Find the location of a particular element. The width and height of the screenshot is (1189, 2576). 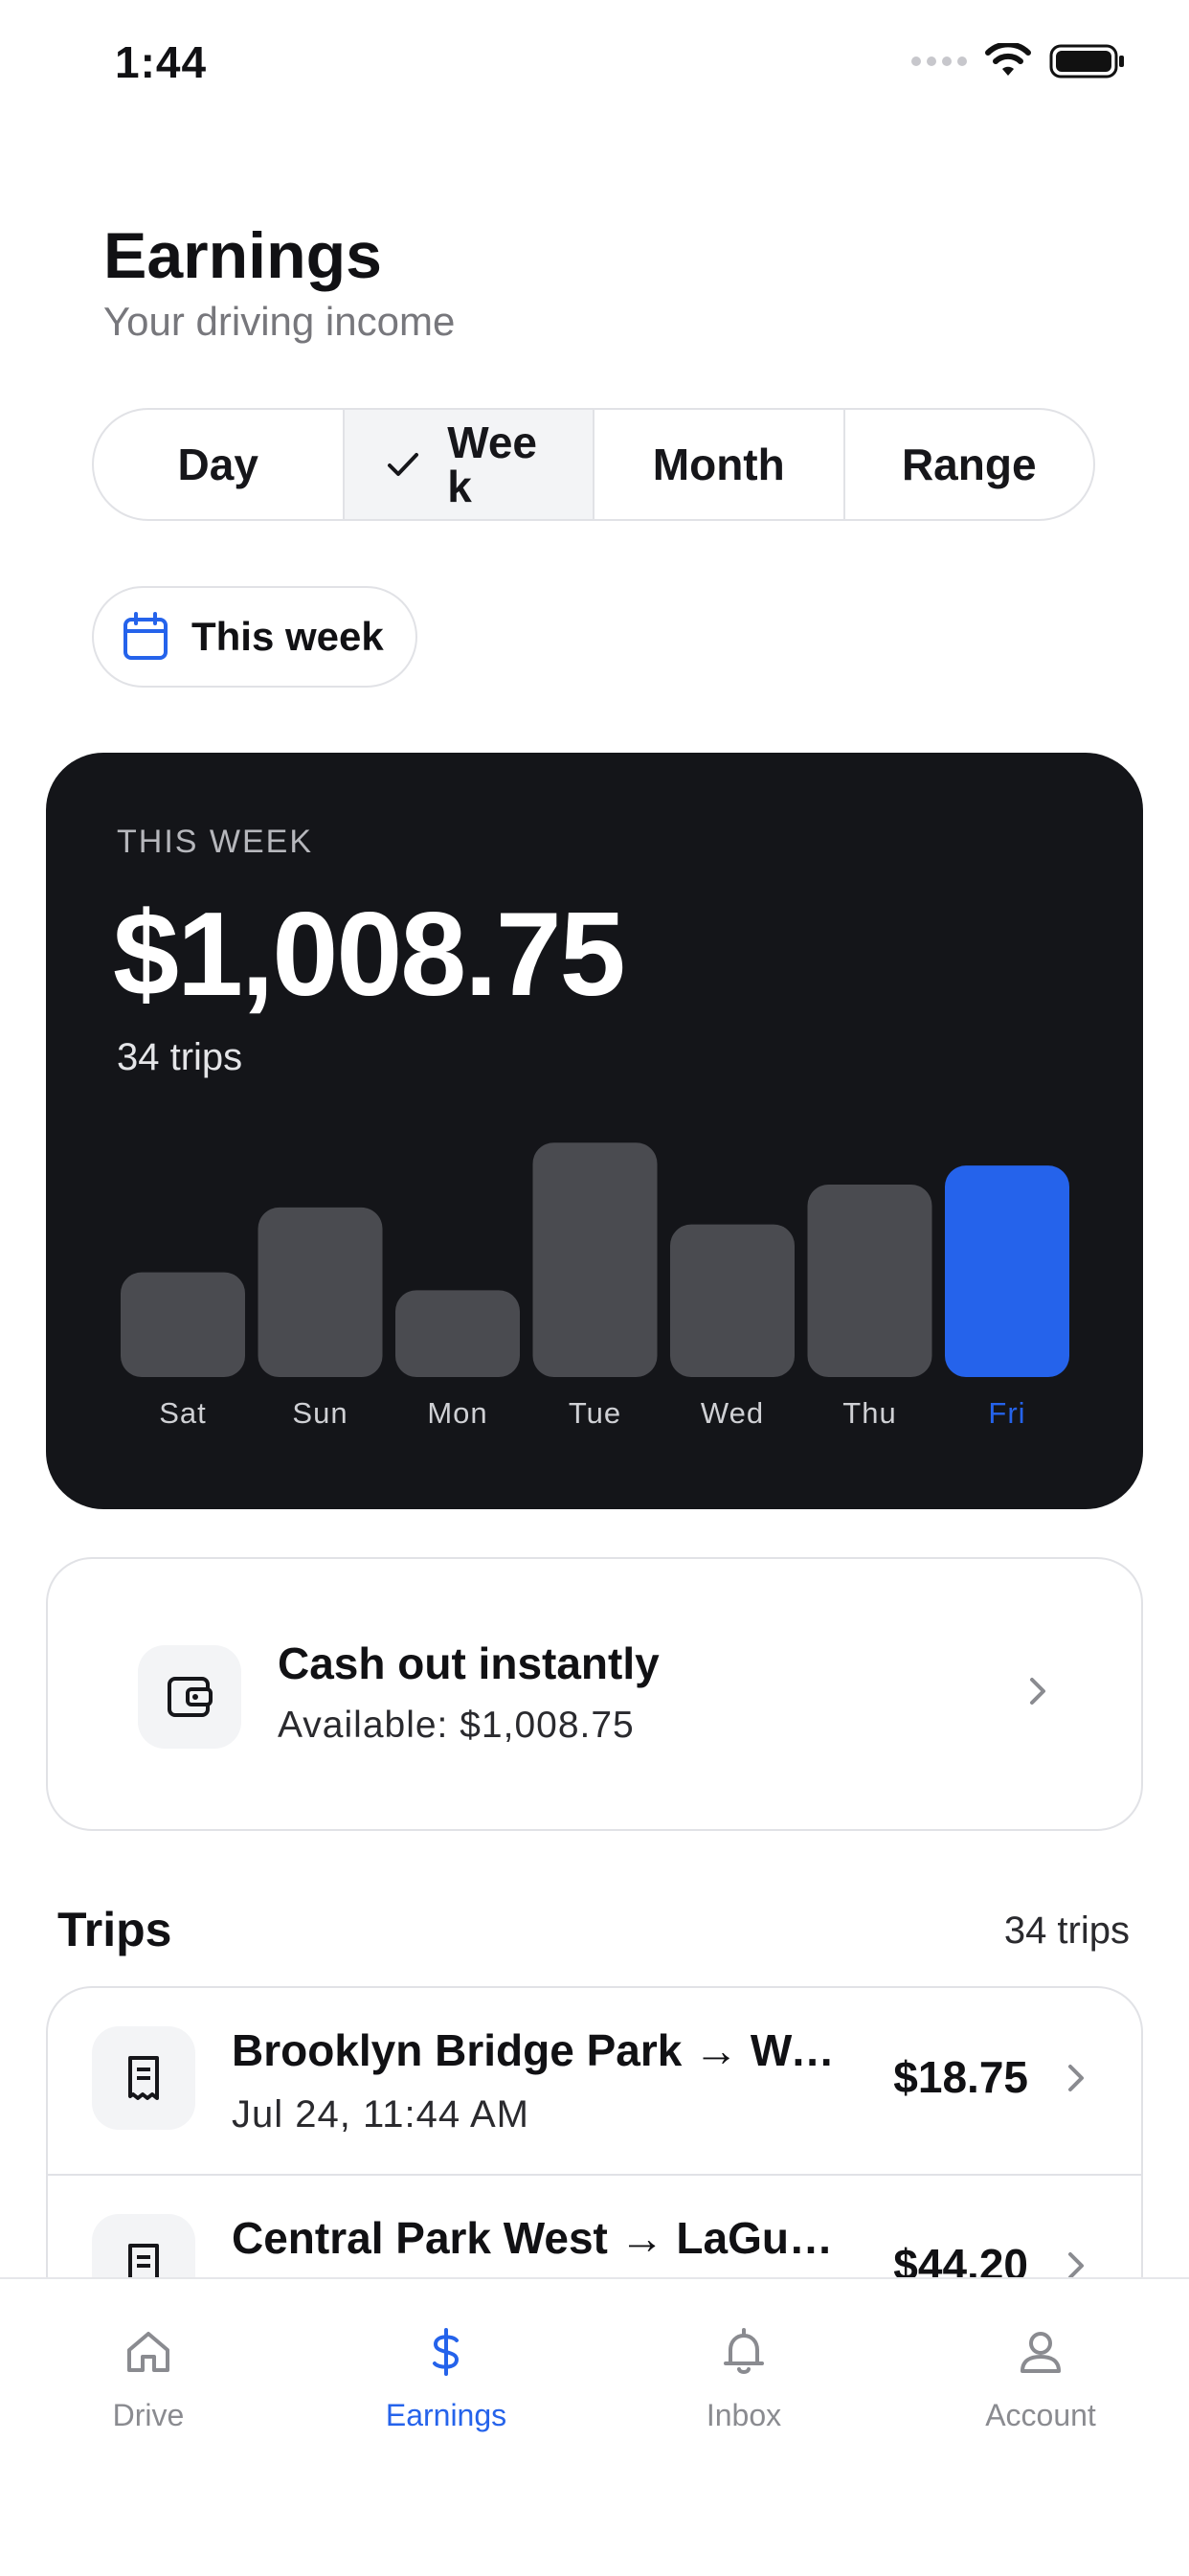

tab-drive: Drive is located at coordinates (148, 2380).